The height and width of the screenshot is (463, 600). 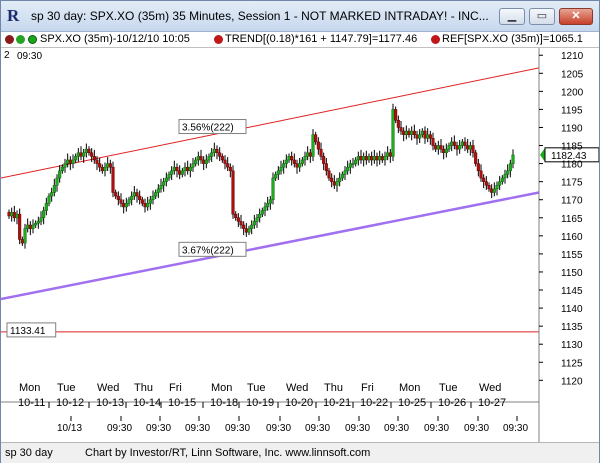 I want to click on minimize-button: ▁, so click(x=512, y=16).